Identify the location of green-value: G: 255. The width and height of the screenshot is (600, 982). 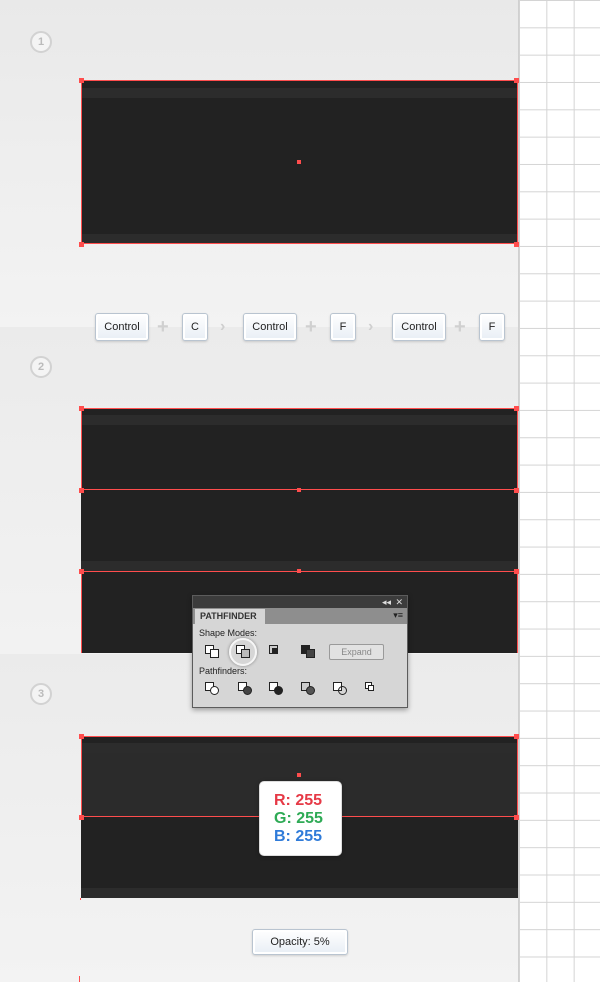
(298, 818).